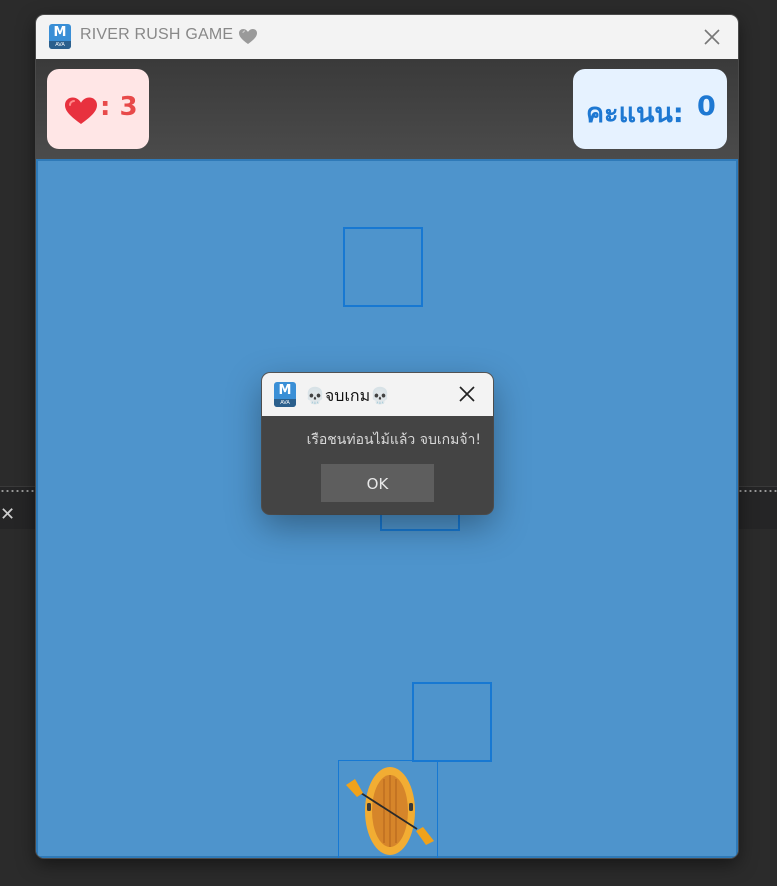 The image size is (777, 886). I want to click on title-bar: M AVA RIVER RUSH GAME, so click(387, 37).